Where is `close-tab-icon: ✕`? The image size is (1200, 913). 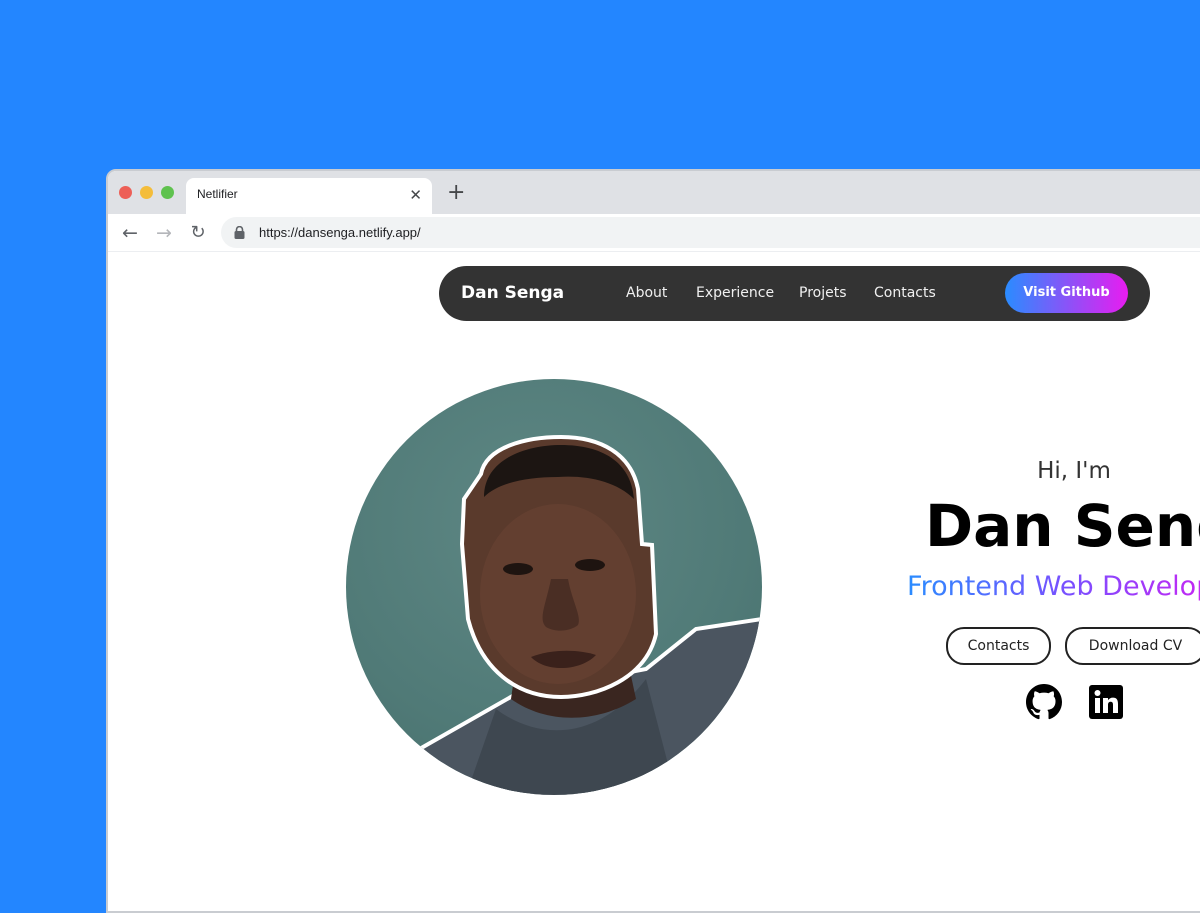
close-tab-icon: ✕ is located at coordinates (415, 195).